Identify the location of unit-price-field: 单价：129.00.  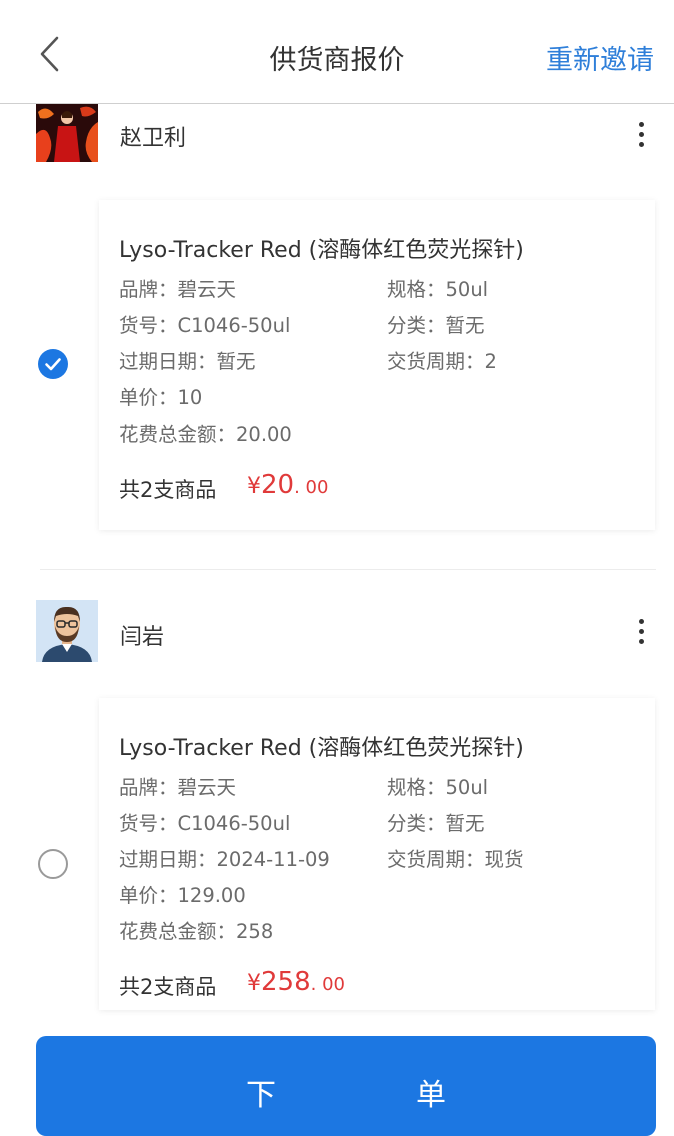
(182, 895).